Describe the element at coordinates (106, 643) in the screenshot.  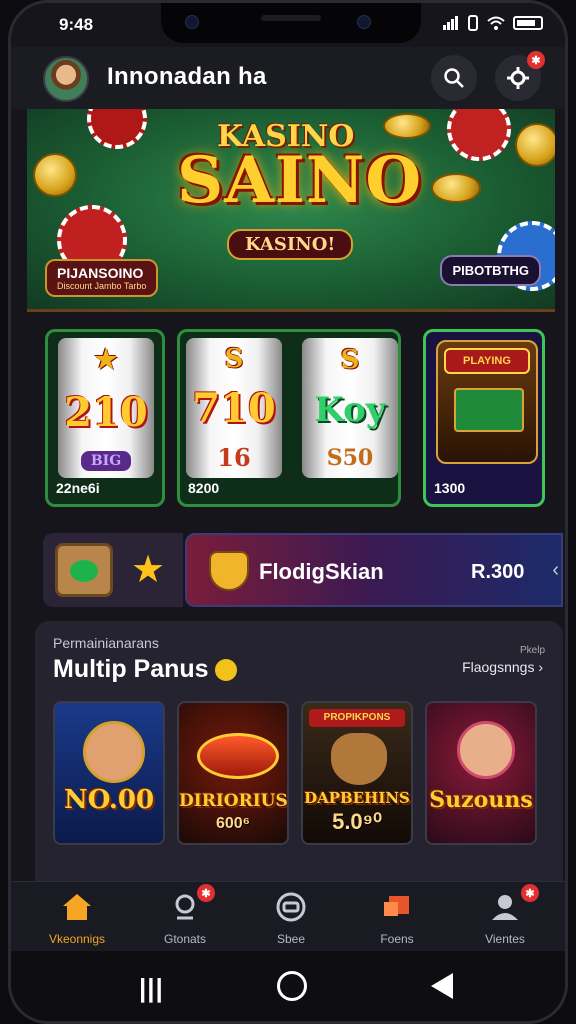
I see `section-overline: Permainianarans` at that location.